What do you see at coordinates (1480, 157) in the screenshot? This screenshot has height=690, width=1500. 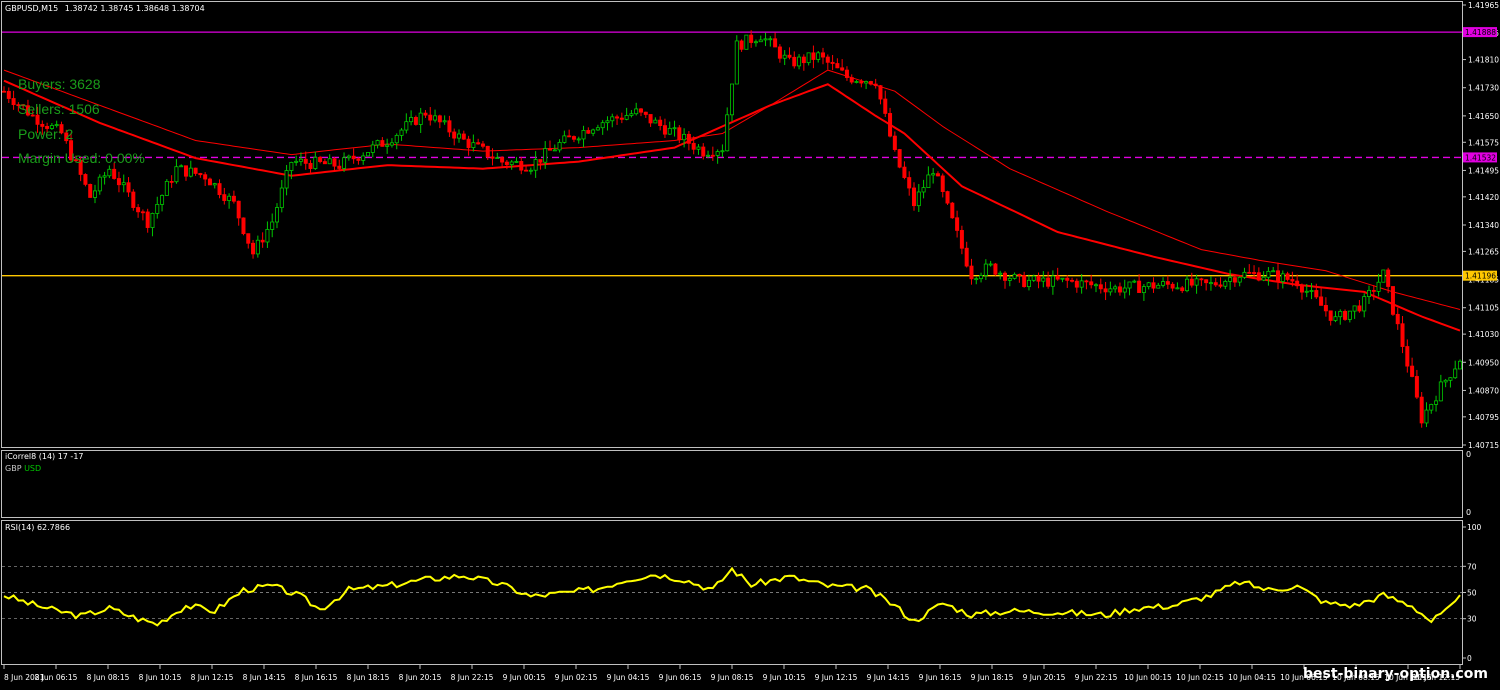 I see `price-tag-label: 1.41532` at bounding box center [1480, 157].